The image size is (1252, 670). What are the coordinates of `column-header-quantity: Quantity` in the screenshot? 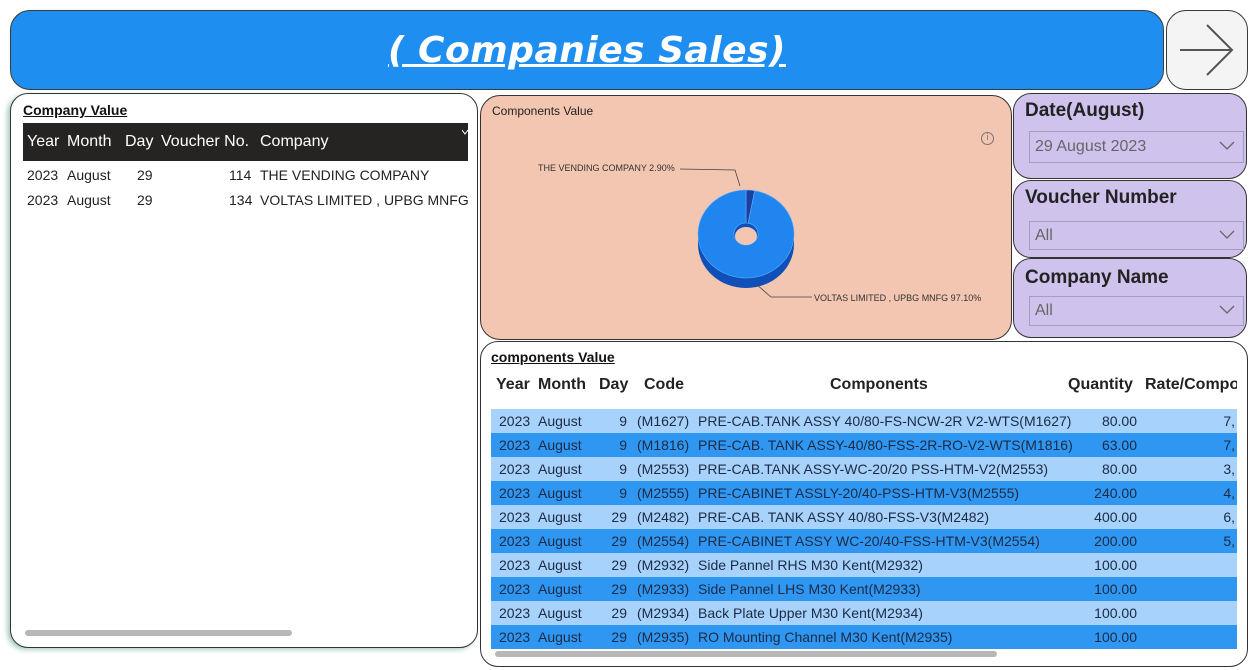 It's located at (1100, 385).